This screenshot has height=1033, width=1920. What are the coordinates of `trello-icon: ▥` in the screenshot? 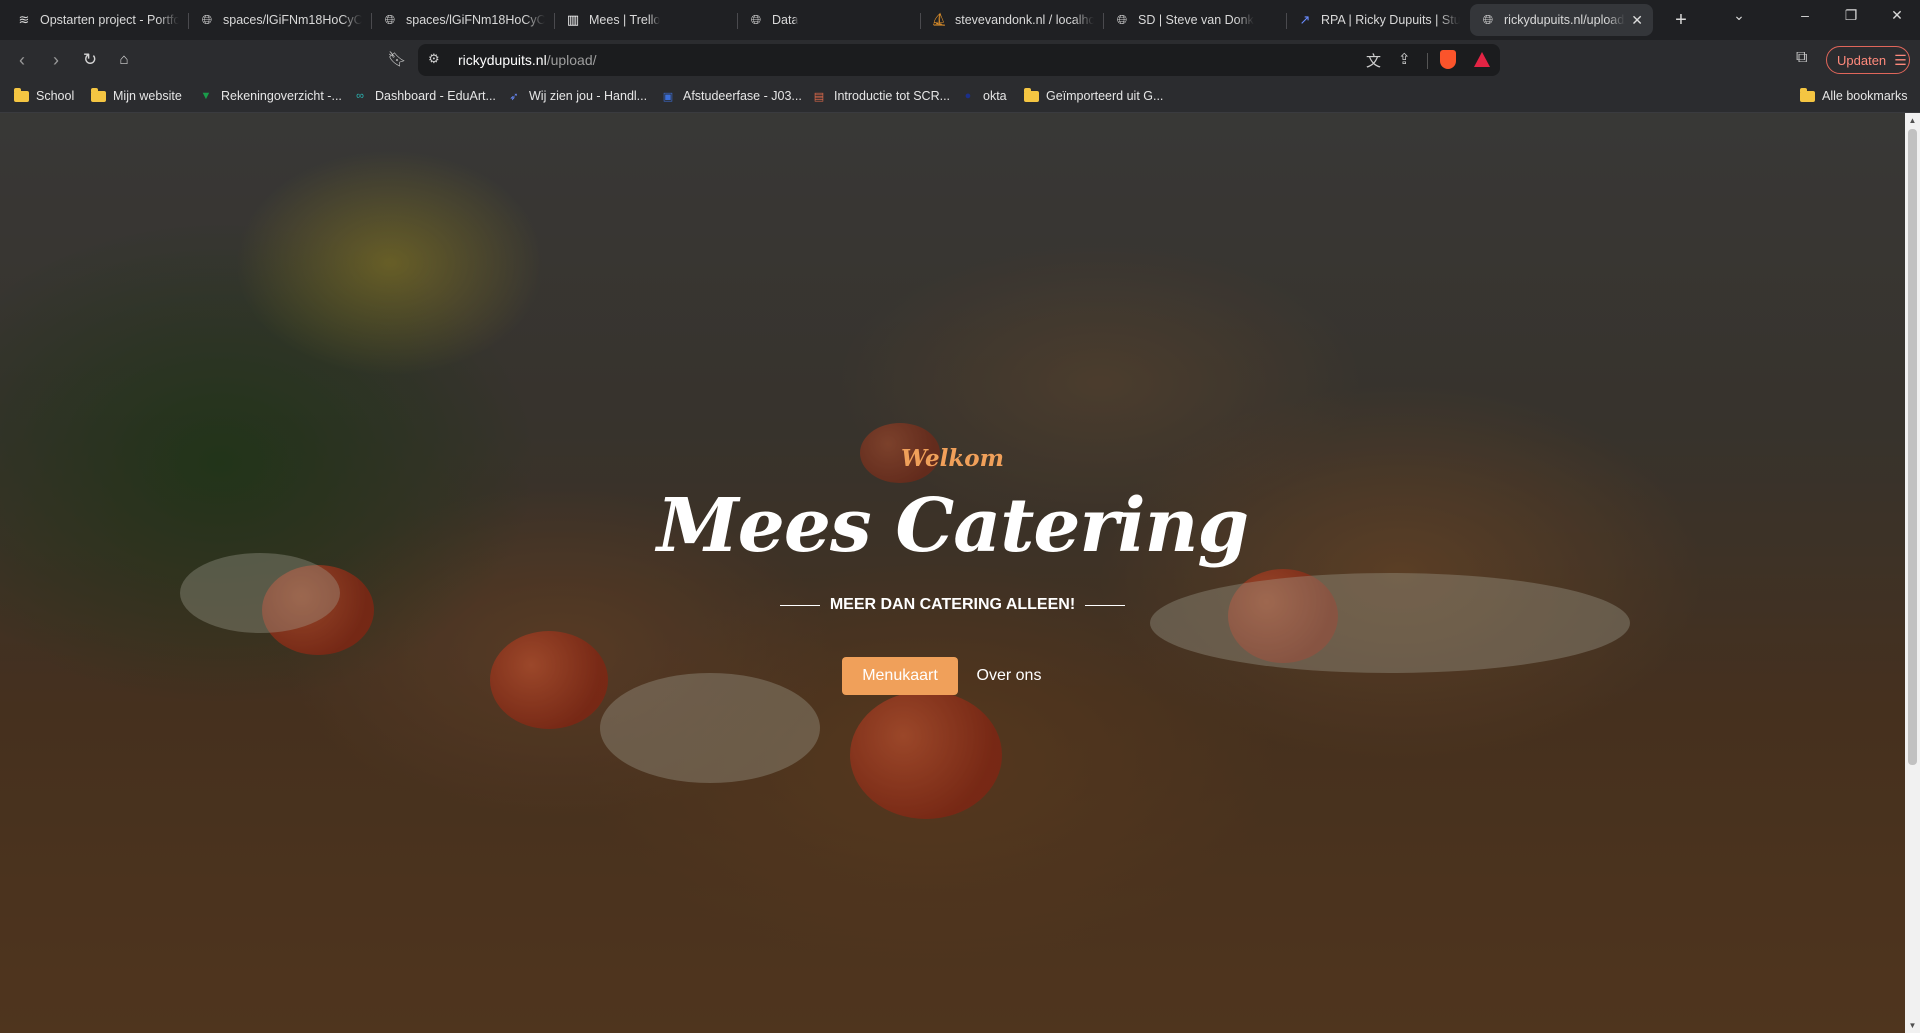 It's located at (573, 19).